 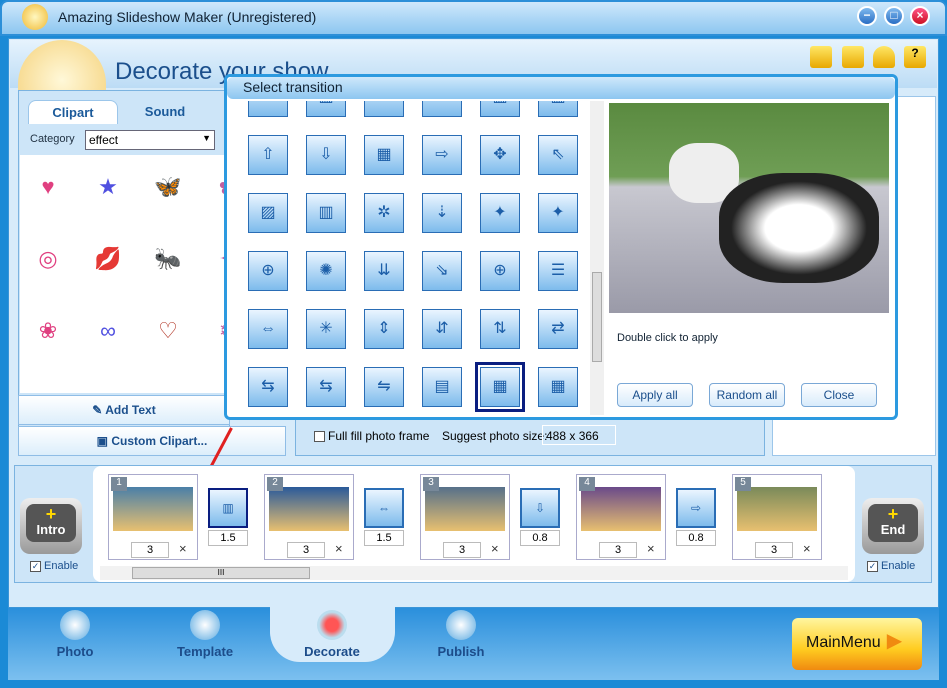 I want to click on add-text-button: ✎ Add Text, so click(x=124, y=410).